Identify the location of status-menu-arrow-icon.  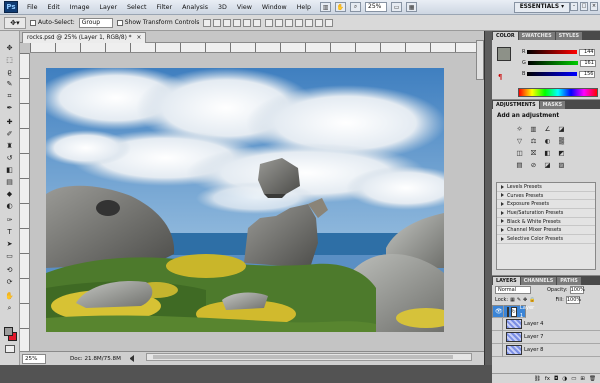
(130, 358).